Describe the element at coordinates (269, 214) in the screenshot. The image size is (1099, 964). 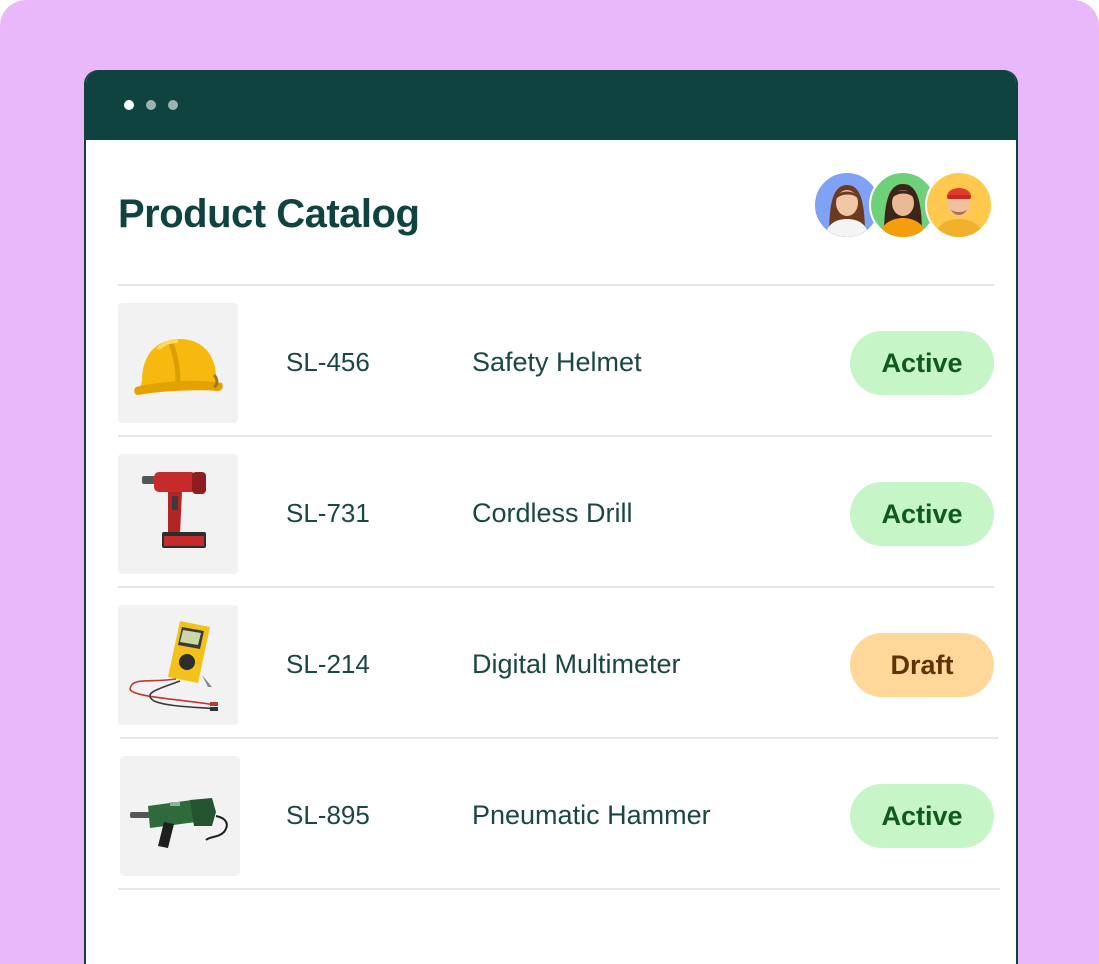
I see `page-title: Product Catalog` at that location.